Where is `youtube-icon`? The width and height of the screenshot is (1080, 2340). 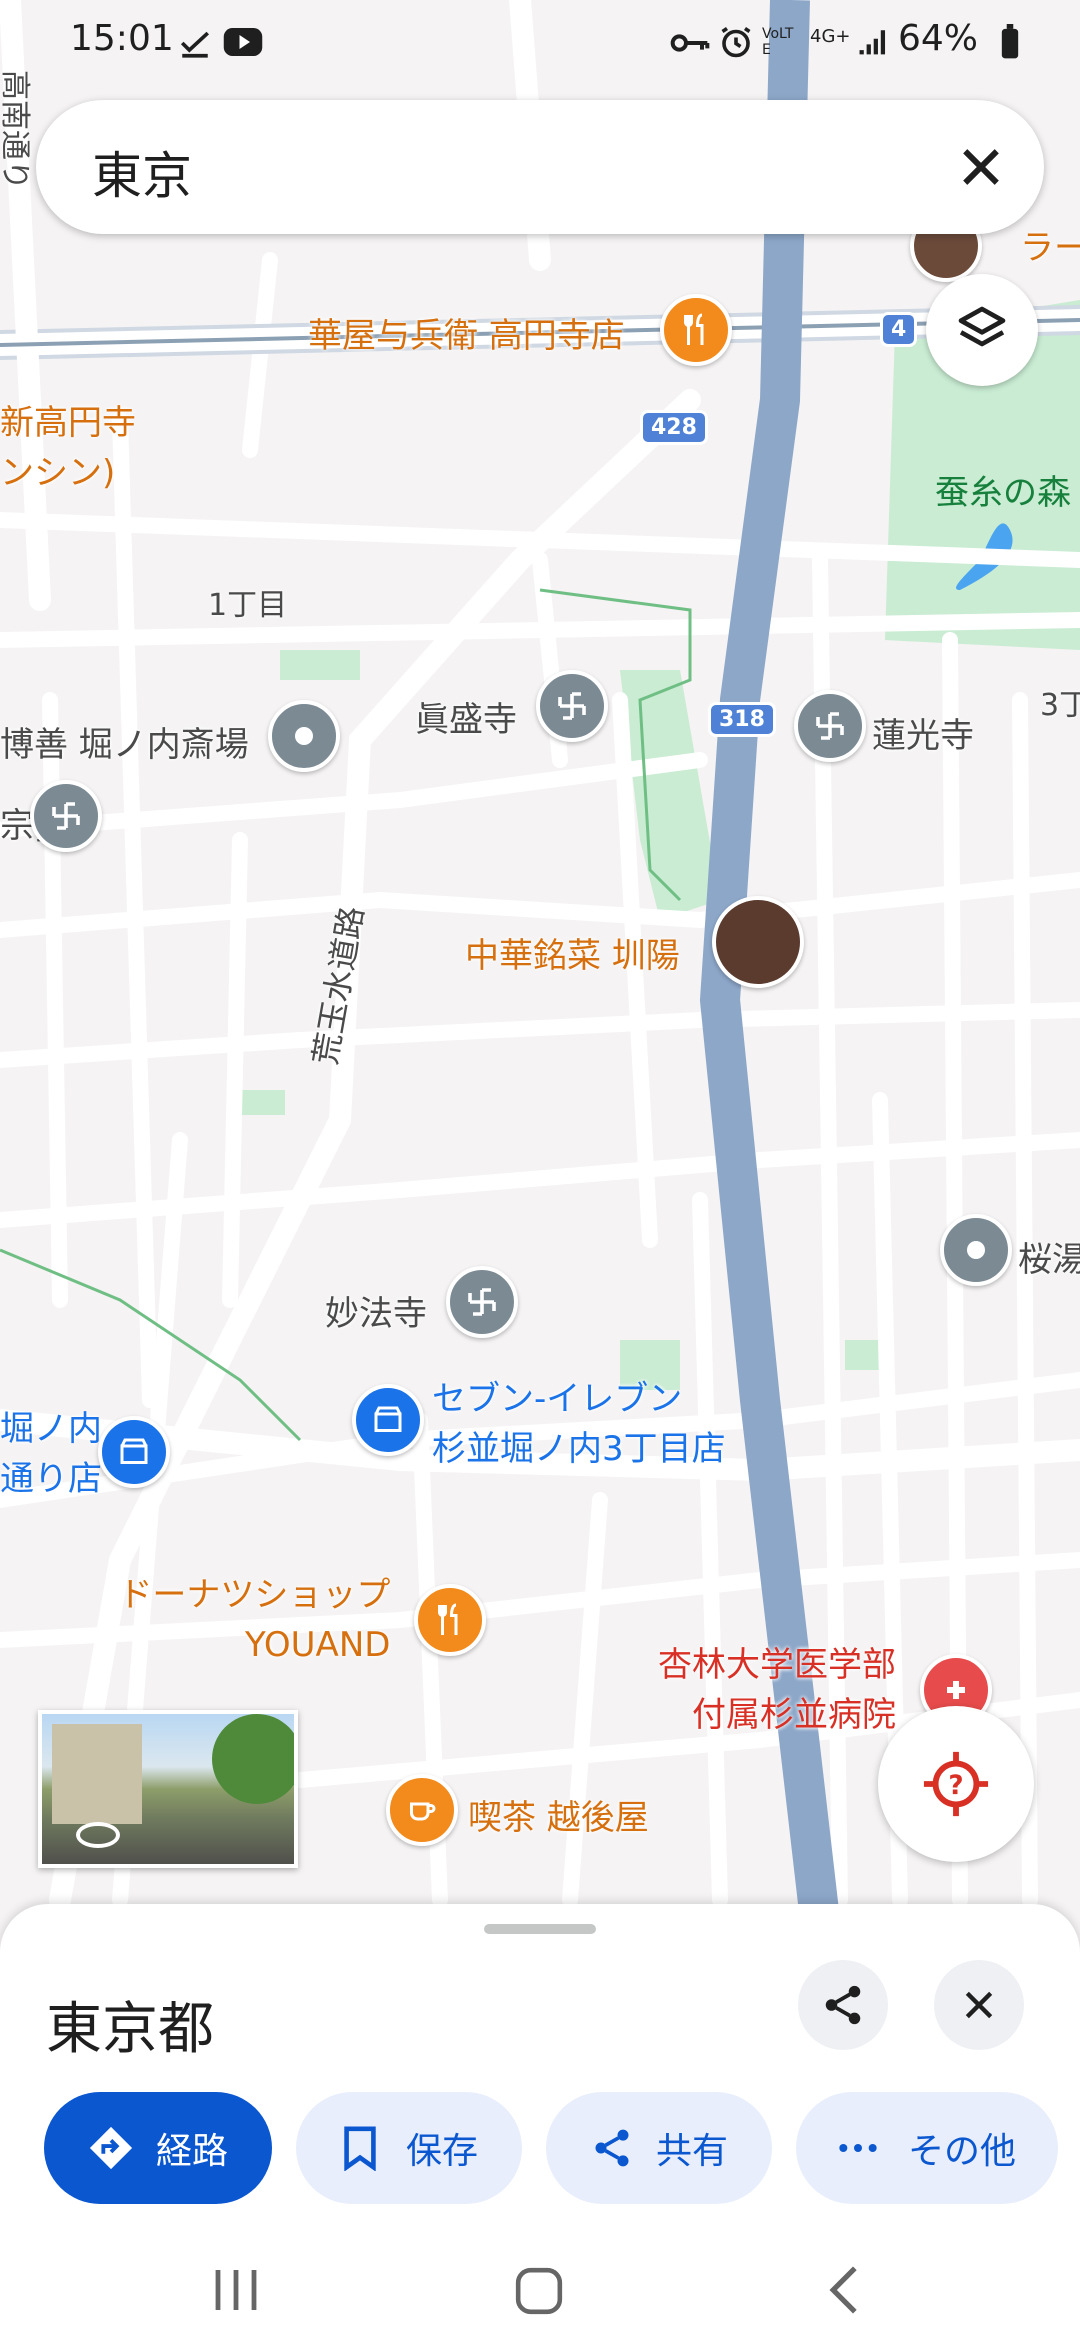
youtube-icon is located at coordinates (243, 42).